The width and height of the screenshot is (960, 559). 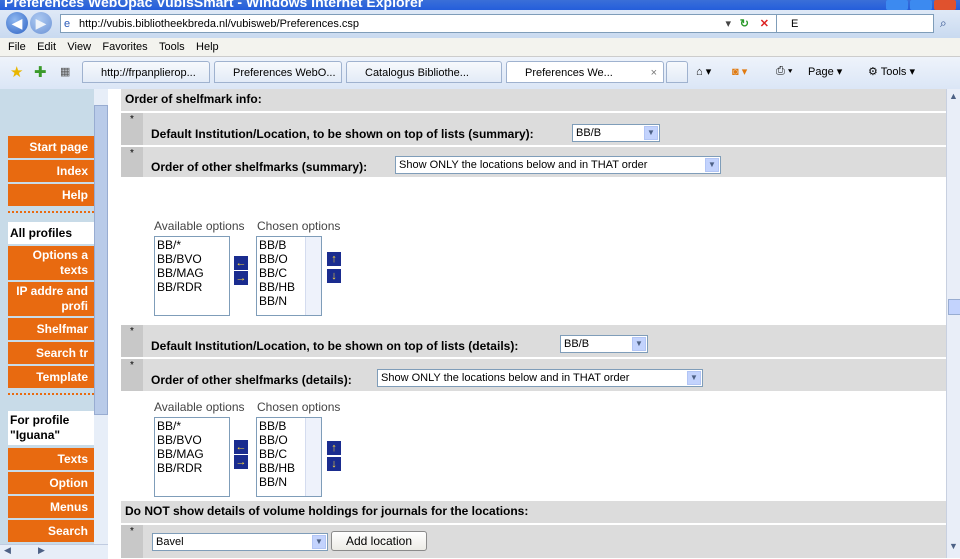 I want to click on sidebar-options-texts: Options a texts, so click(x=51, y=263).